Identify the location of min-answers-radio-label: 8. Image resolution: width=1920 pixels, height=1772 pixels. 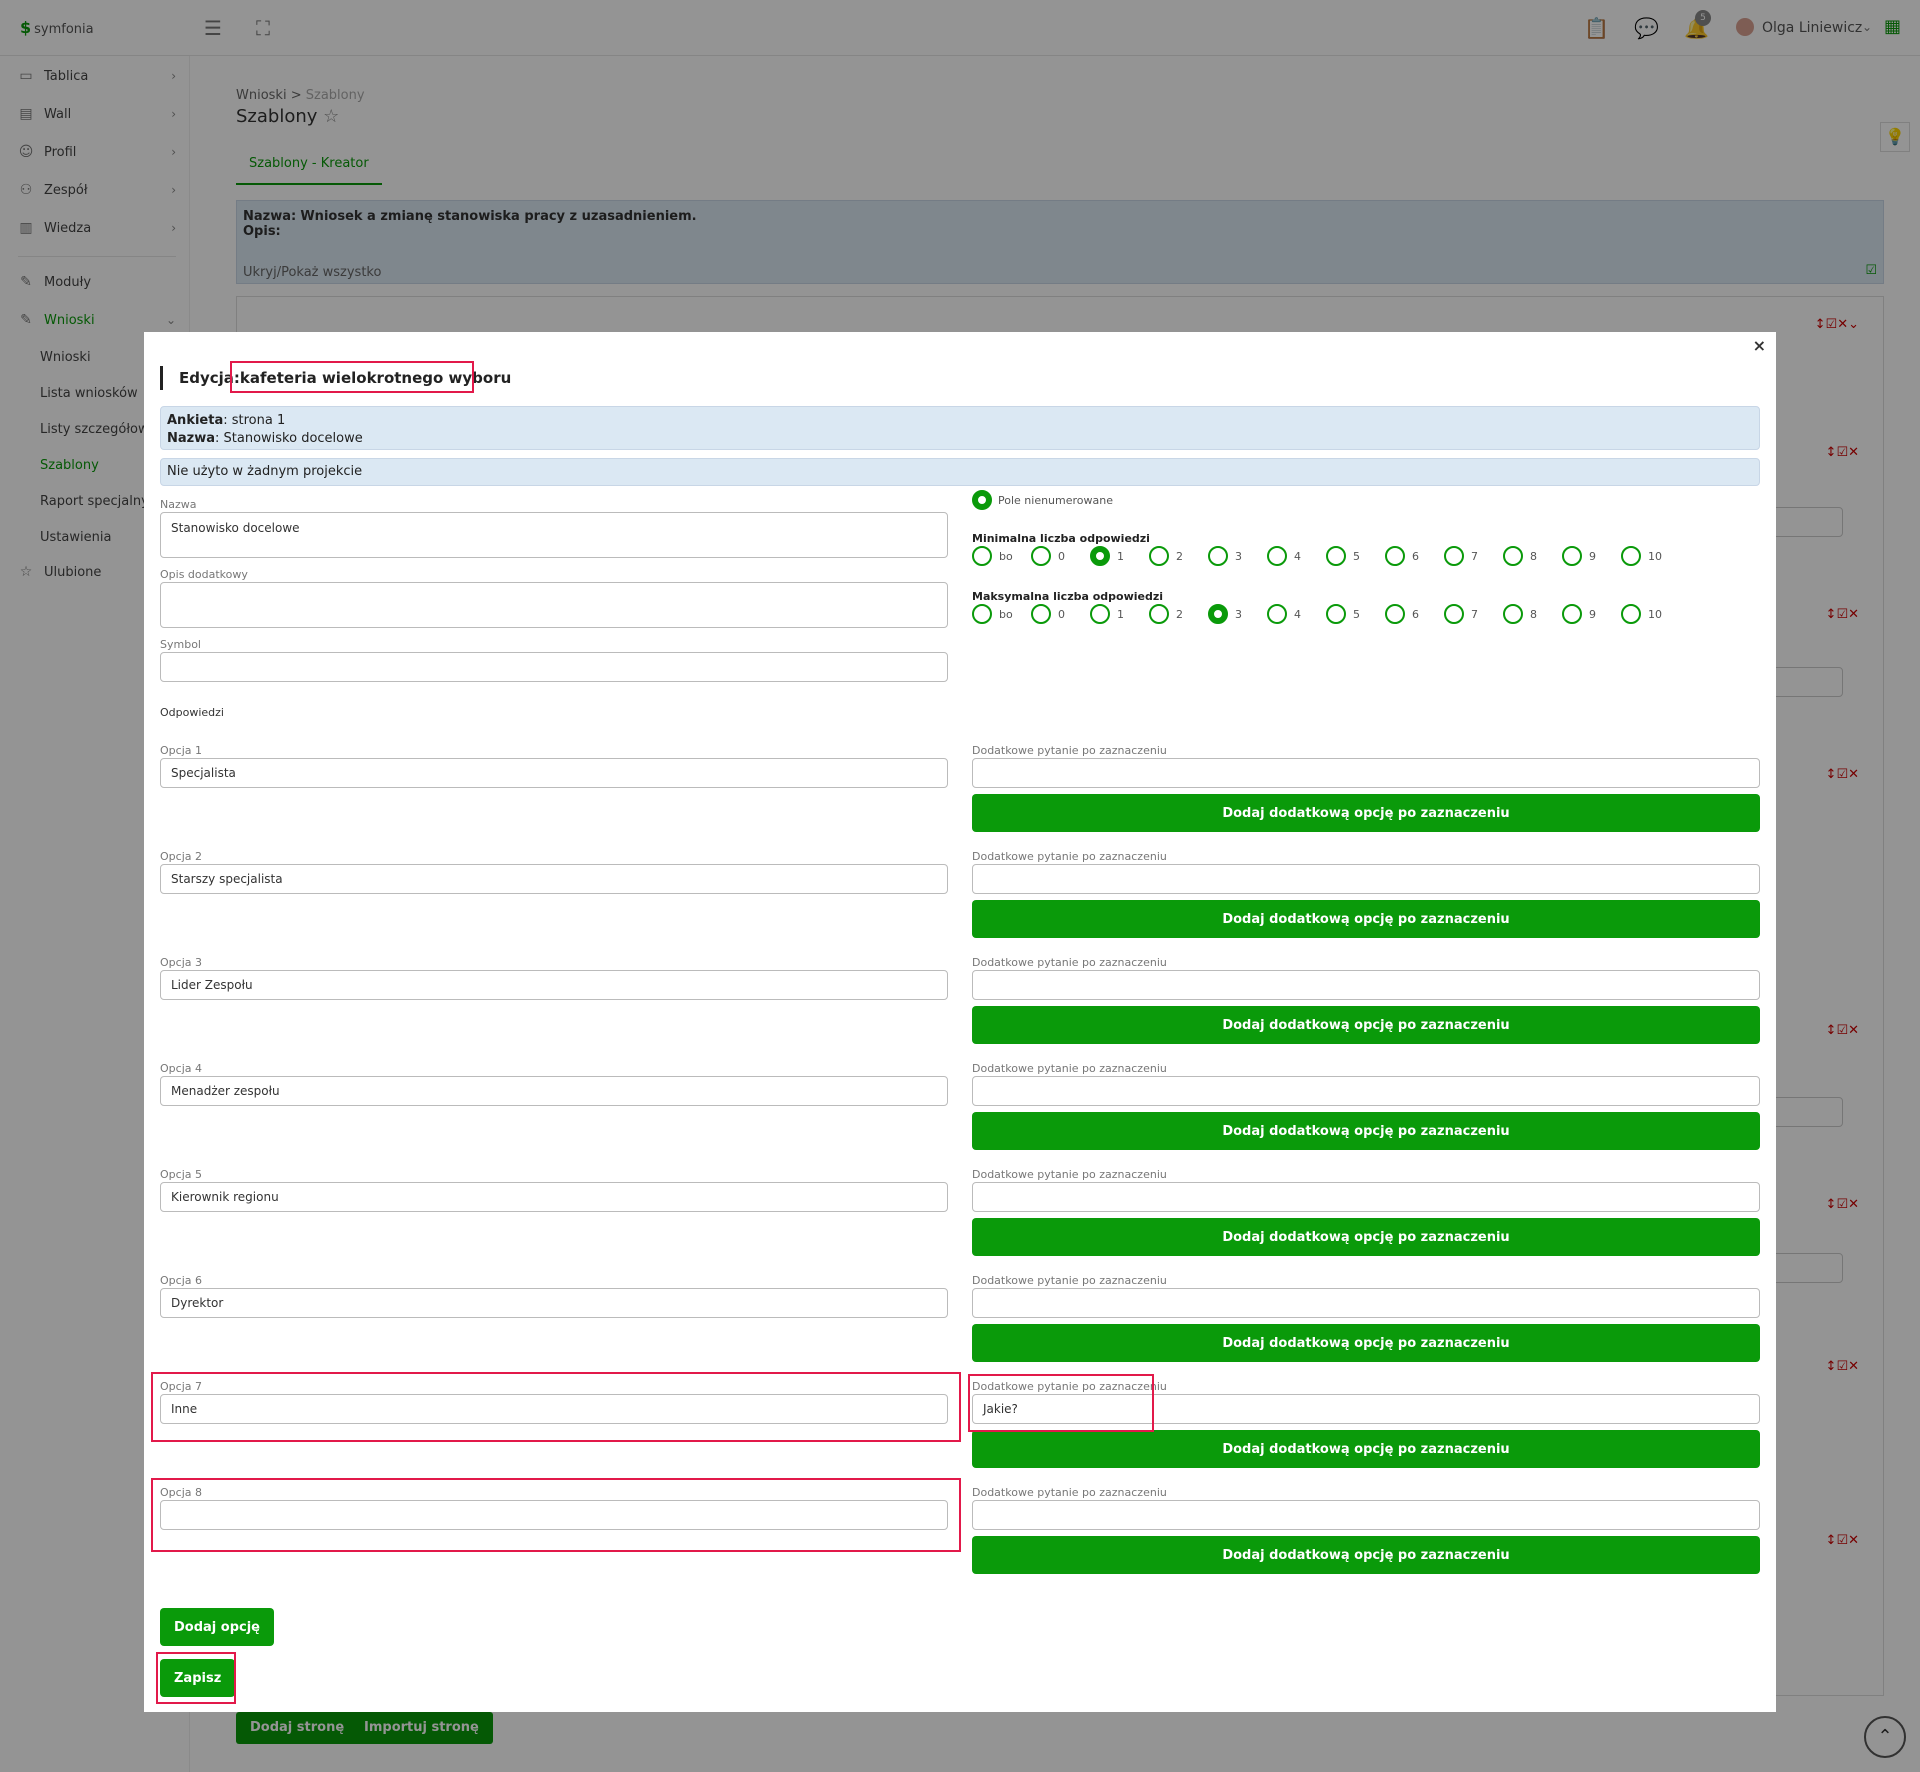
(1533, 556).